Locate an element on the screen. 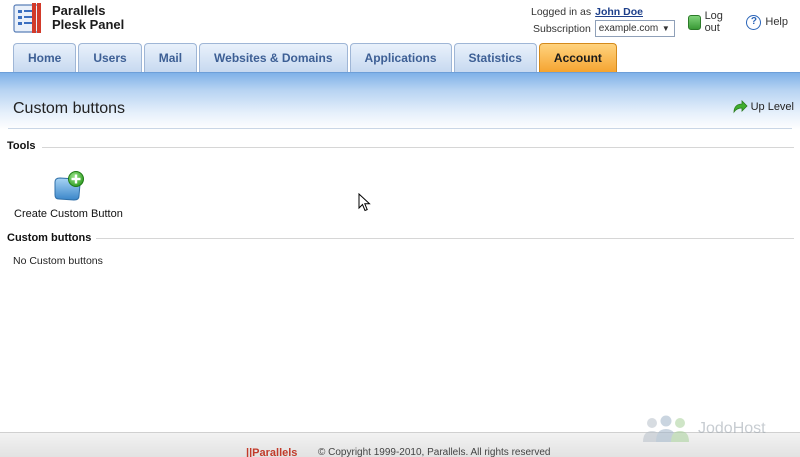 This screenshot has width=800, height=457. up-level-icon is located at coordinates (740, 107).